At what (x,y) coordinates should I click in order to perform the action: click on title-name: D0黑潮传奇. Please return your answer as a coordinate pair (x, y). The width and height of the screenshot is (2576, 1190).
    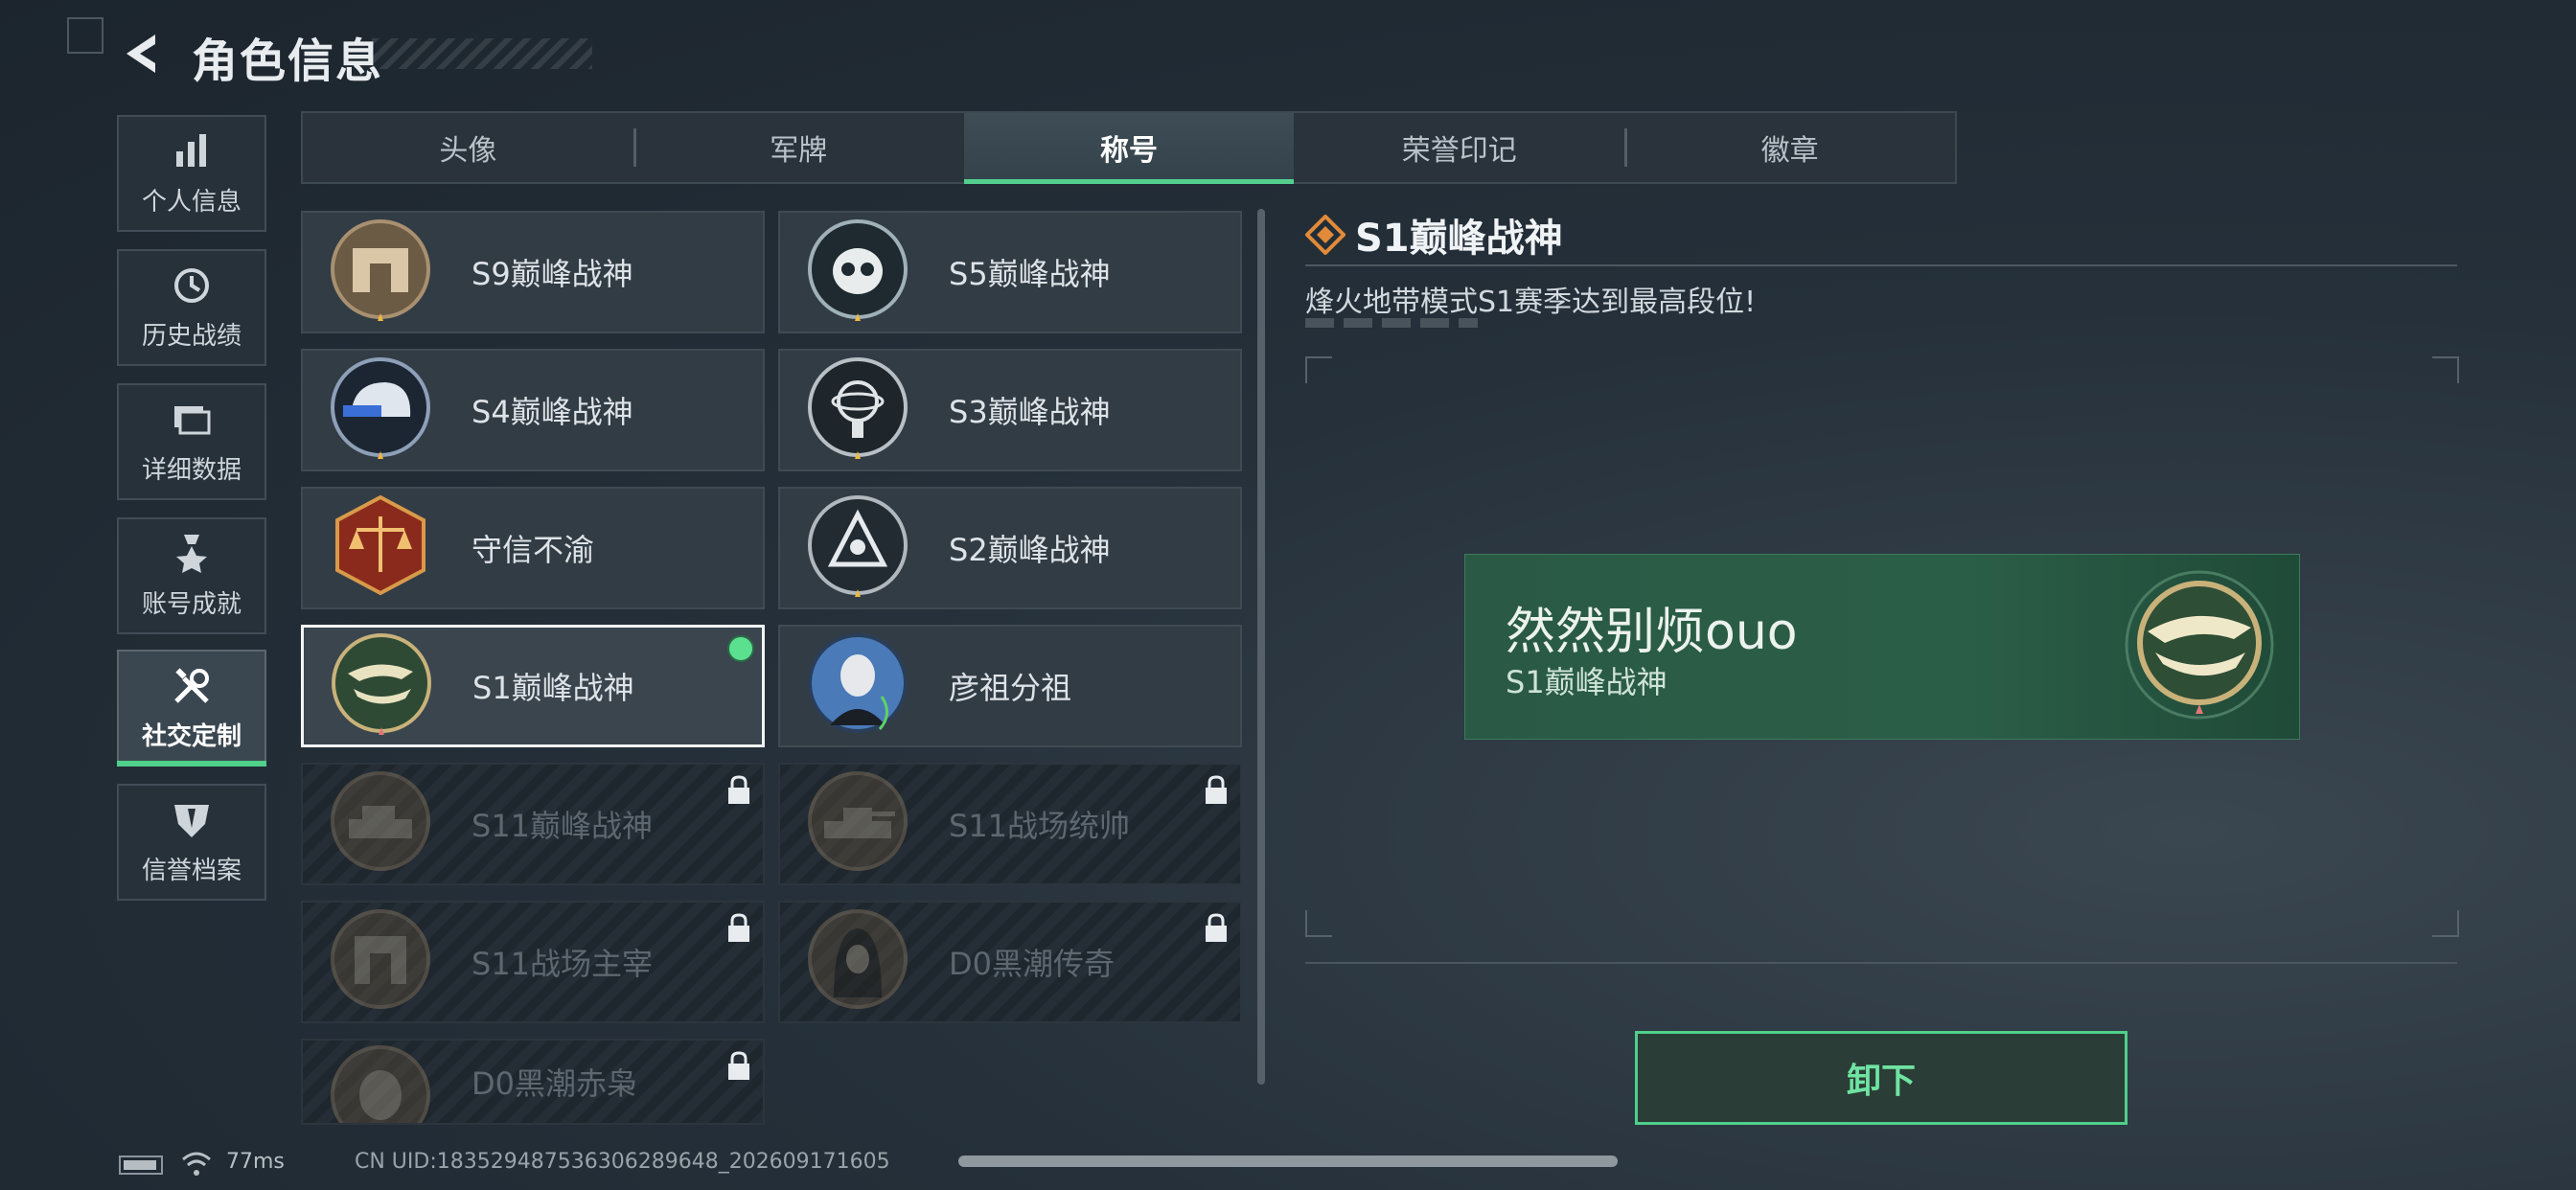
    Looking at the image, I should click on (1032, 964).